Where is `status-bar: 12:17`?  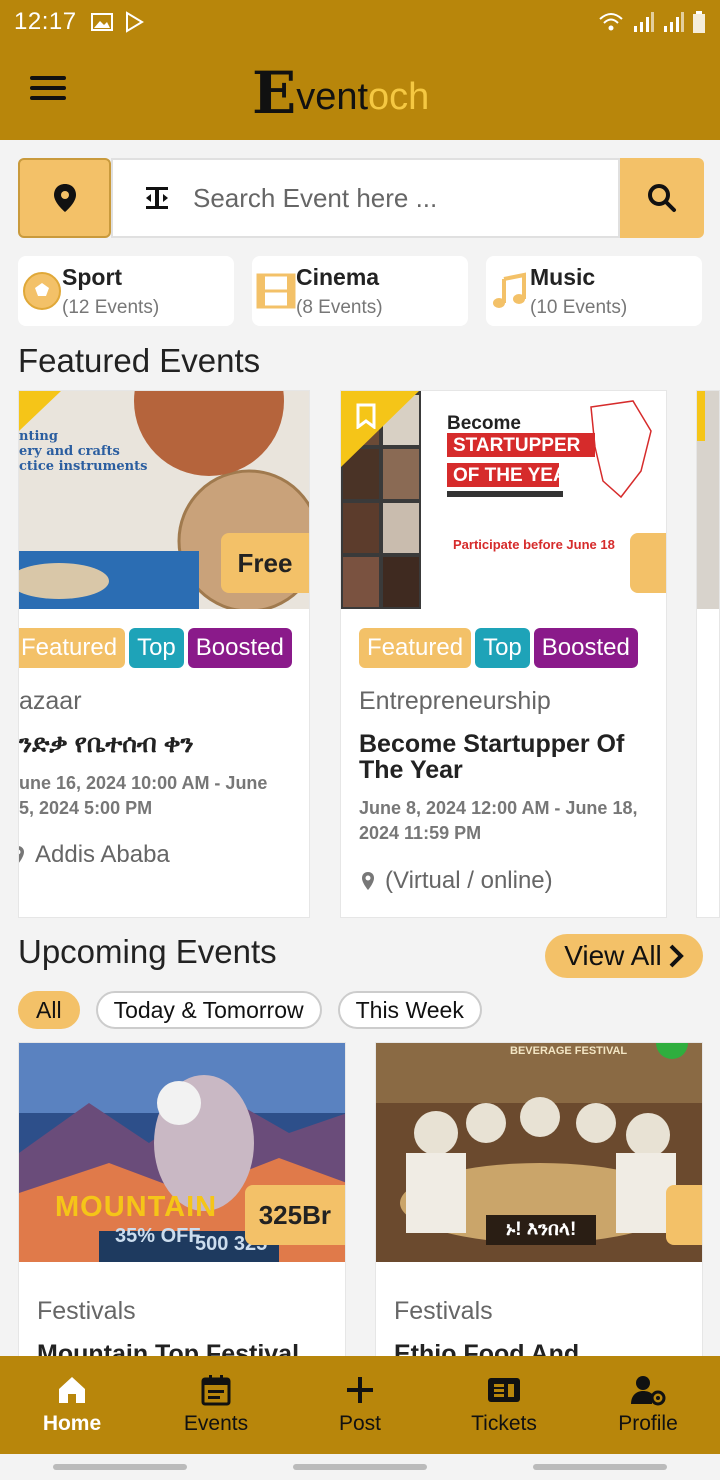
status-bar: 12:17 is located at coordinates (360, 22).